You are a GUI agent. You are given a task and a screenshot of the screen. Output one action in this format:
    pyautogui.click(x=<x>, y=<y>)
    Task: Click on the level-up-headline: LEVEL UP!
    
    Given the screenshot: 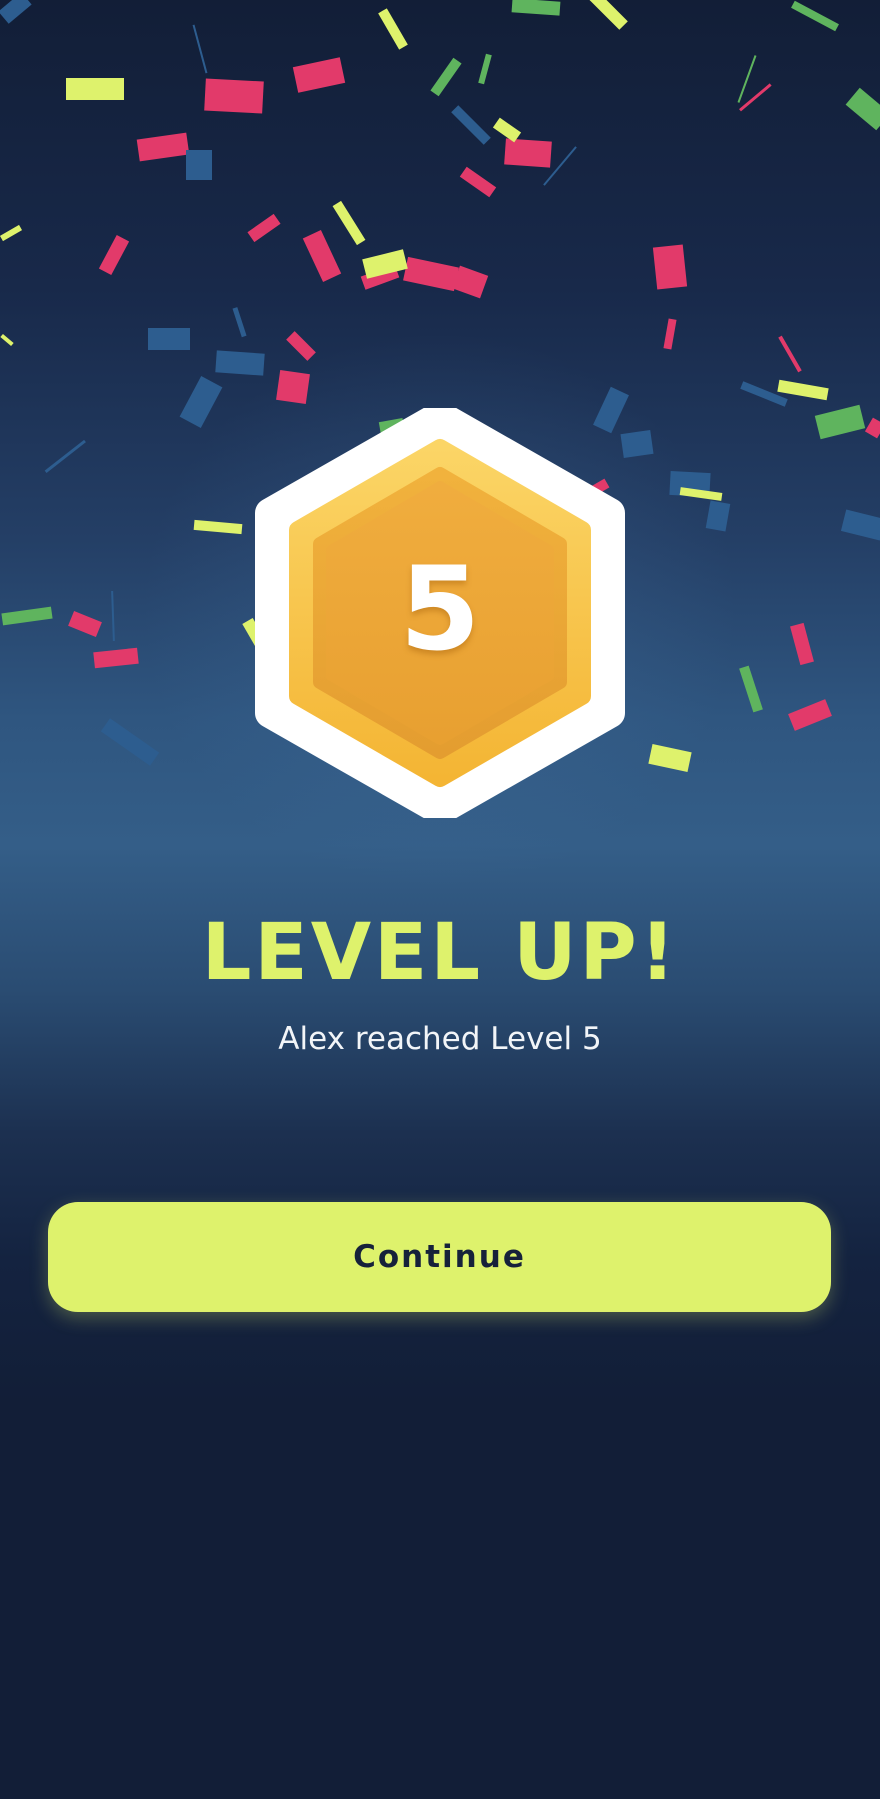 What is the action you would take?
    pyautogui.click(x=440, y=953)
    